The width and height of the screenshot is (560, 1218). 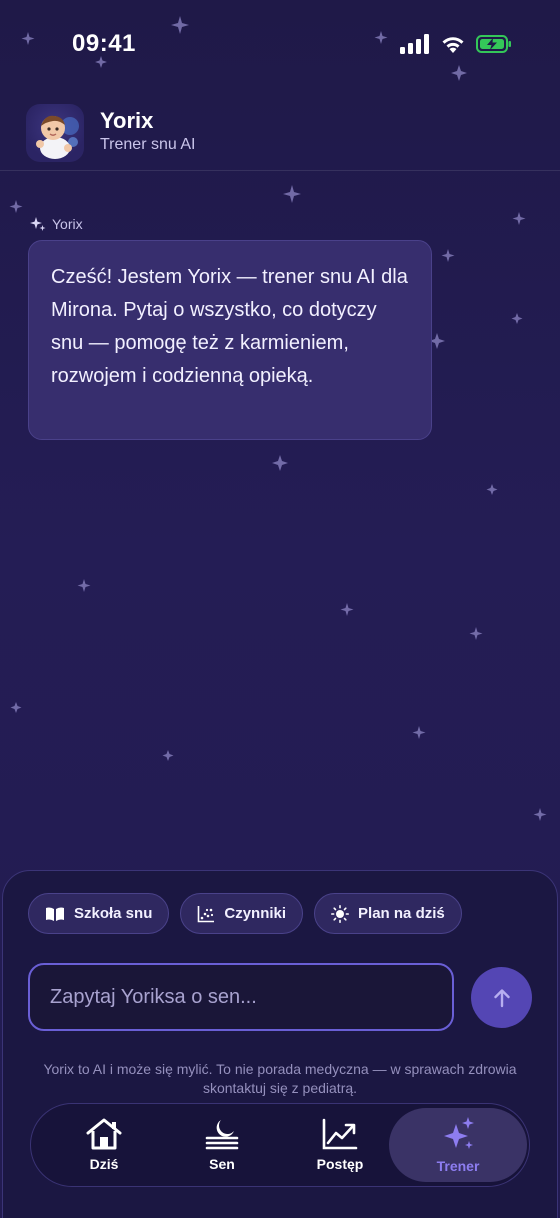 What do you see at coordinates (255, 913) in the screenshot?
I see `chip-label: Czynniki` at bounding box center [255, 913].